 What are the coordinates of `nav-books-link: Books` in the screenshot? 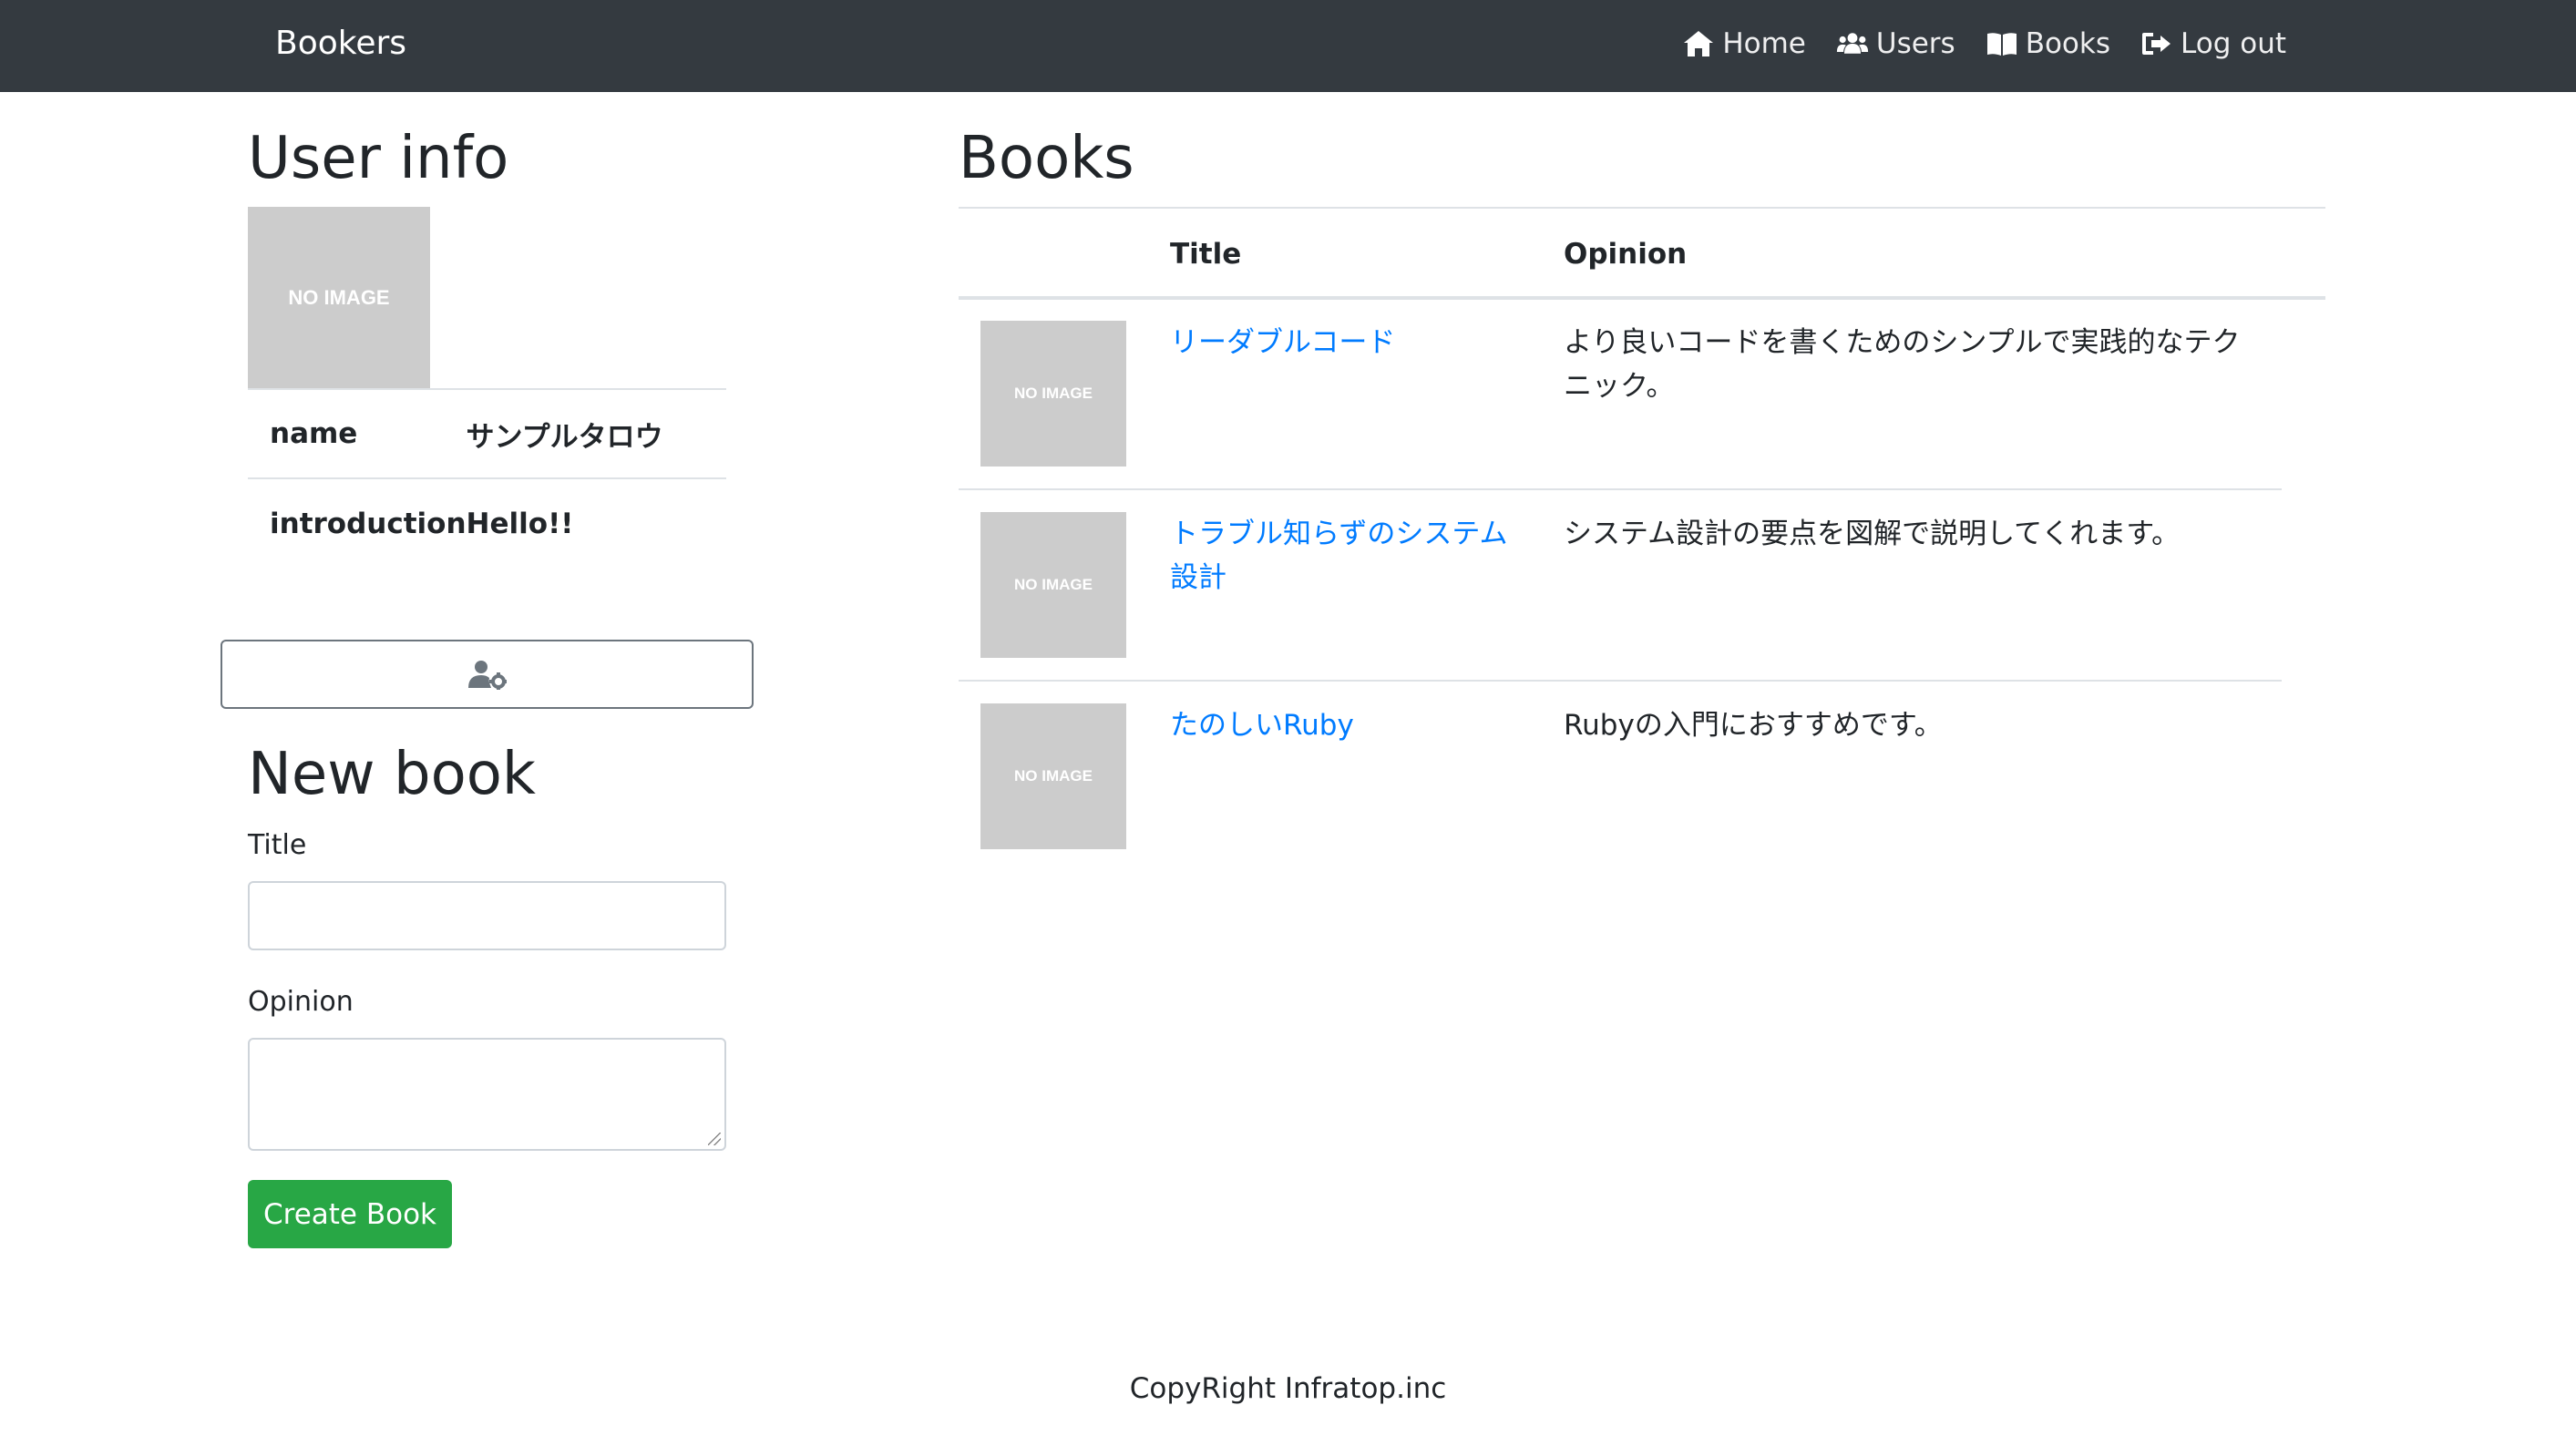 It's located at (2048, 43).